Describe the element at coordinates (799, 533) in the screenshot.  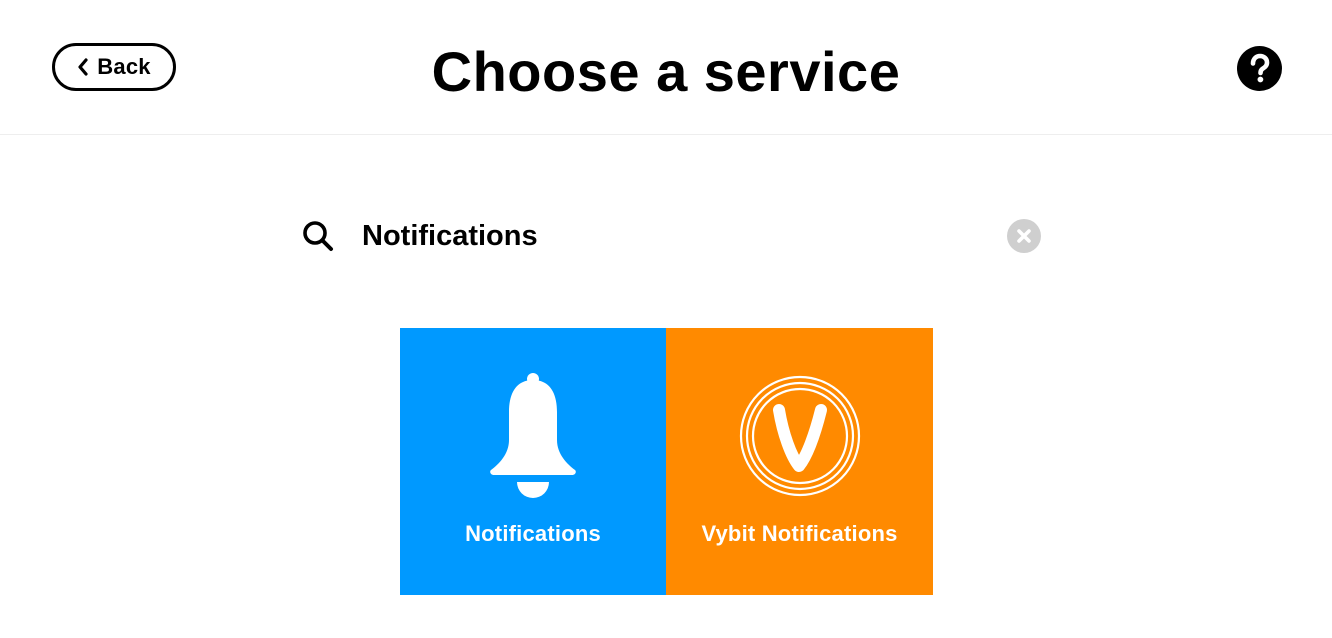
I see `service-label: Vybit Notifications` at that location.